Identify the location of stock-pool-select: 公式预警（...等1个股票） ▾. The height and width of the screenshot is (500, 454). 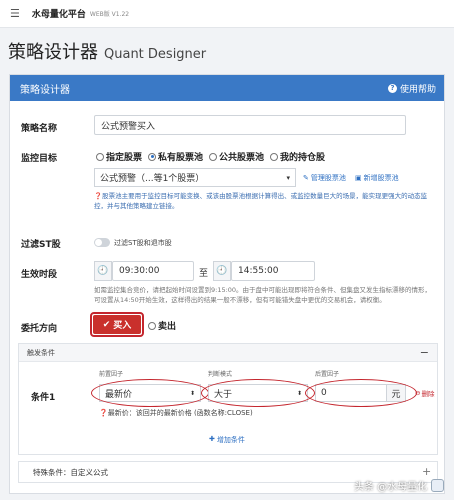
(195, 177).